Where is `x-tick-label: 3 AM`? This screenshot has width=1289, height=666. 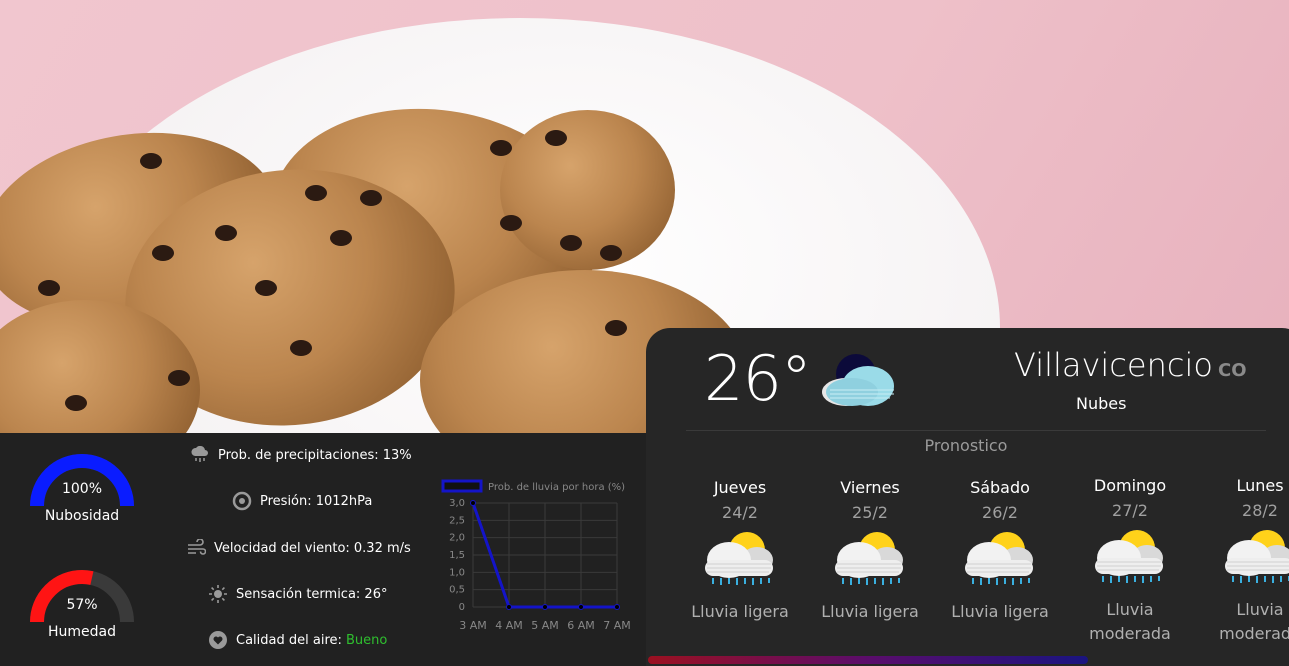 x-tick-label: 3 AM is located at coordinates (473, 625).